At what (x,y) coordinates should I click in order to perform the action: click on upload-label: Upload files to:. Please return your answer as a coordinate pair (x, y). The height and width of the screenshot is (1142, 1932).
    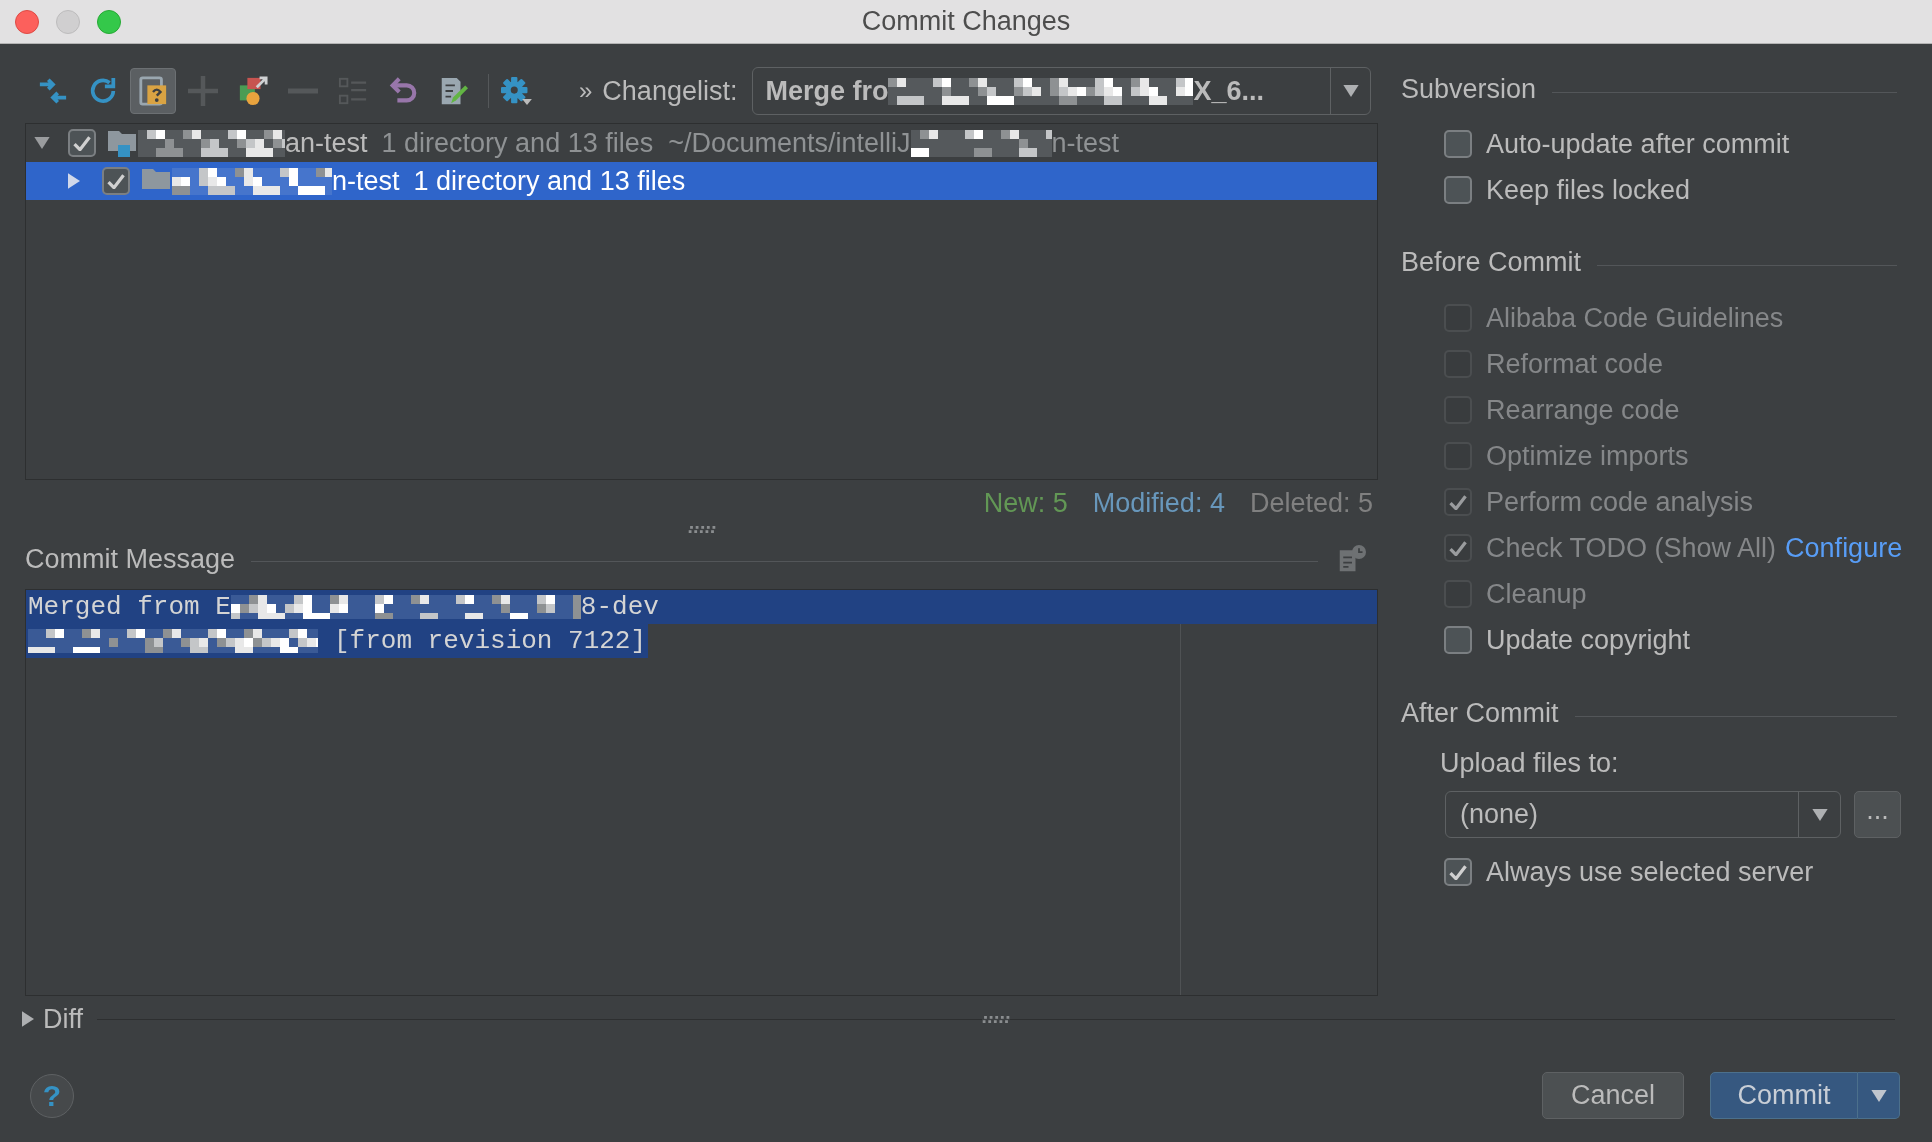
    Looking at the image, I should click on (1529, 763).